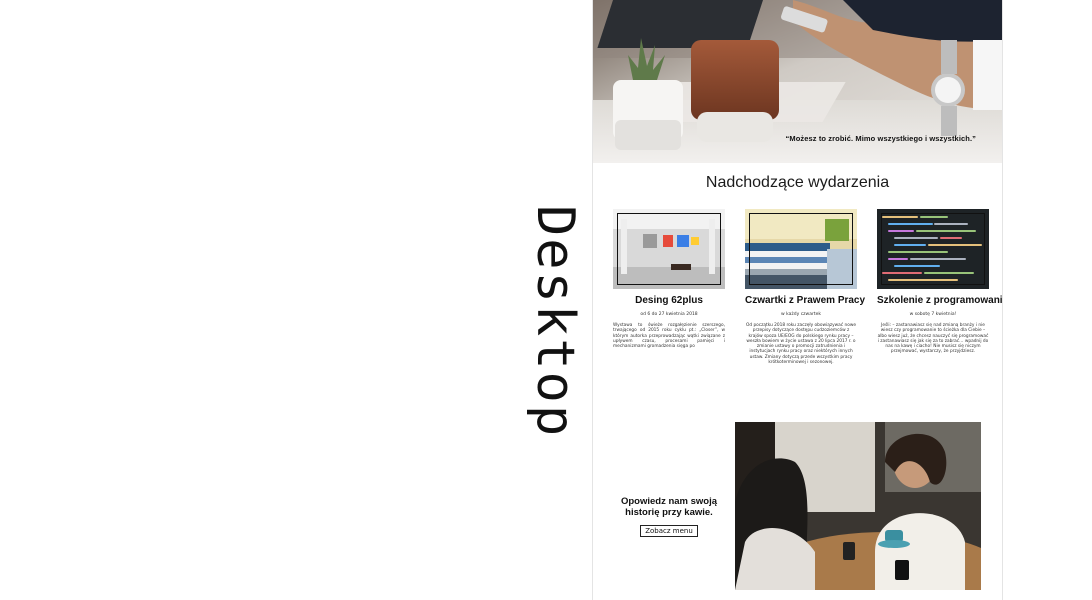  Describe the element at coordinates (669, 300) in the screenshot. I see `event-title: Desing 62plus` at that location.